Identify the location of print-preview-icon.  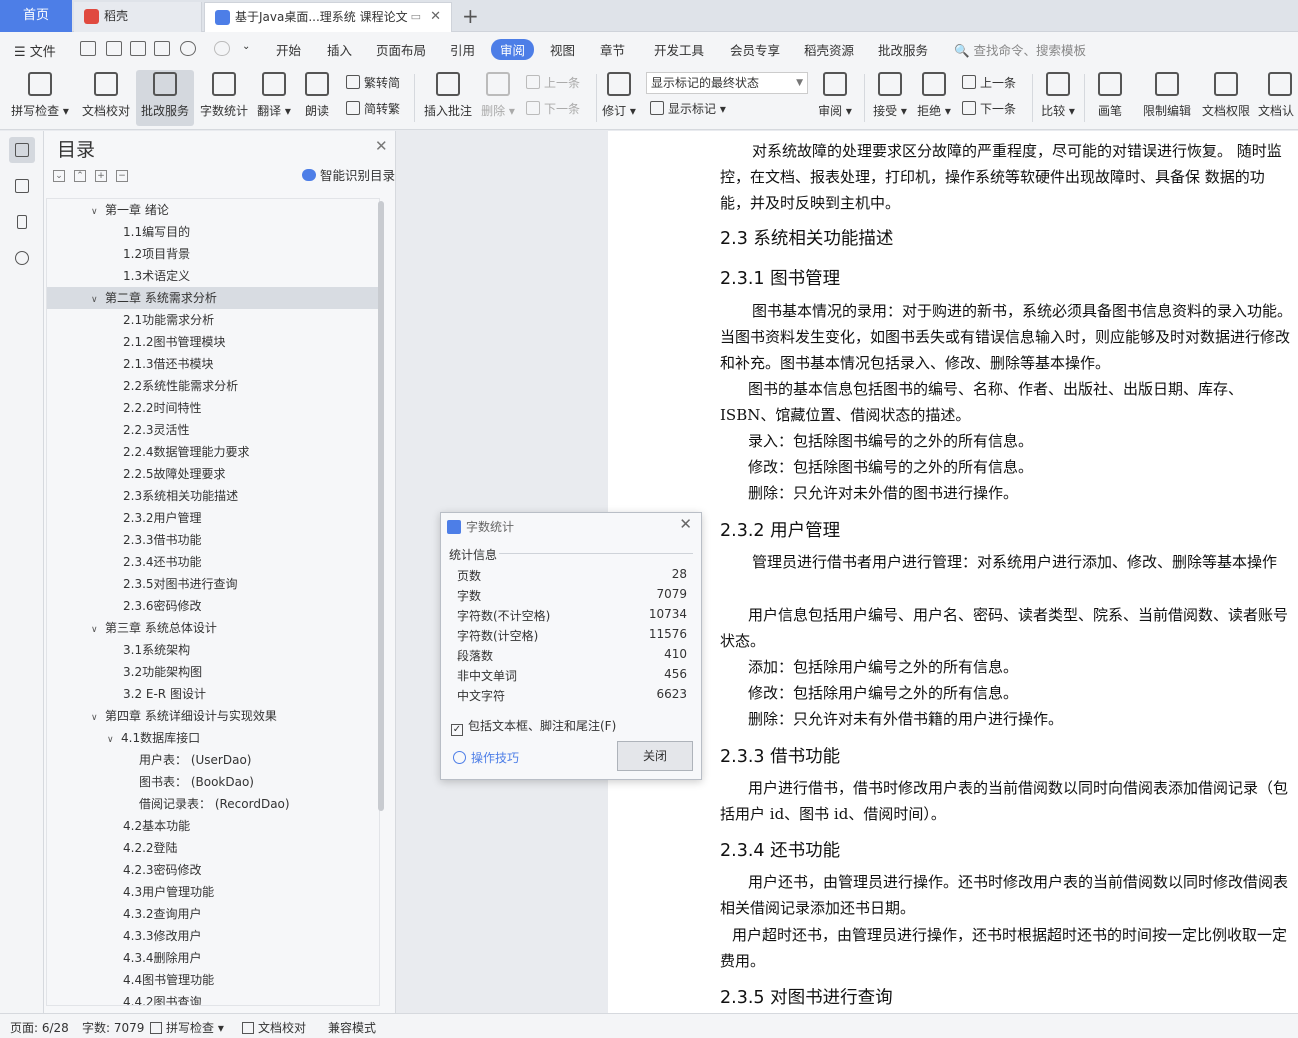
(162, 48).